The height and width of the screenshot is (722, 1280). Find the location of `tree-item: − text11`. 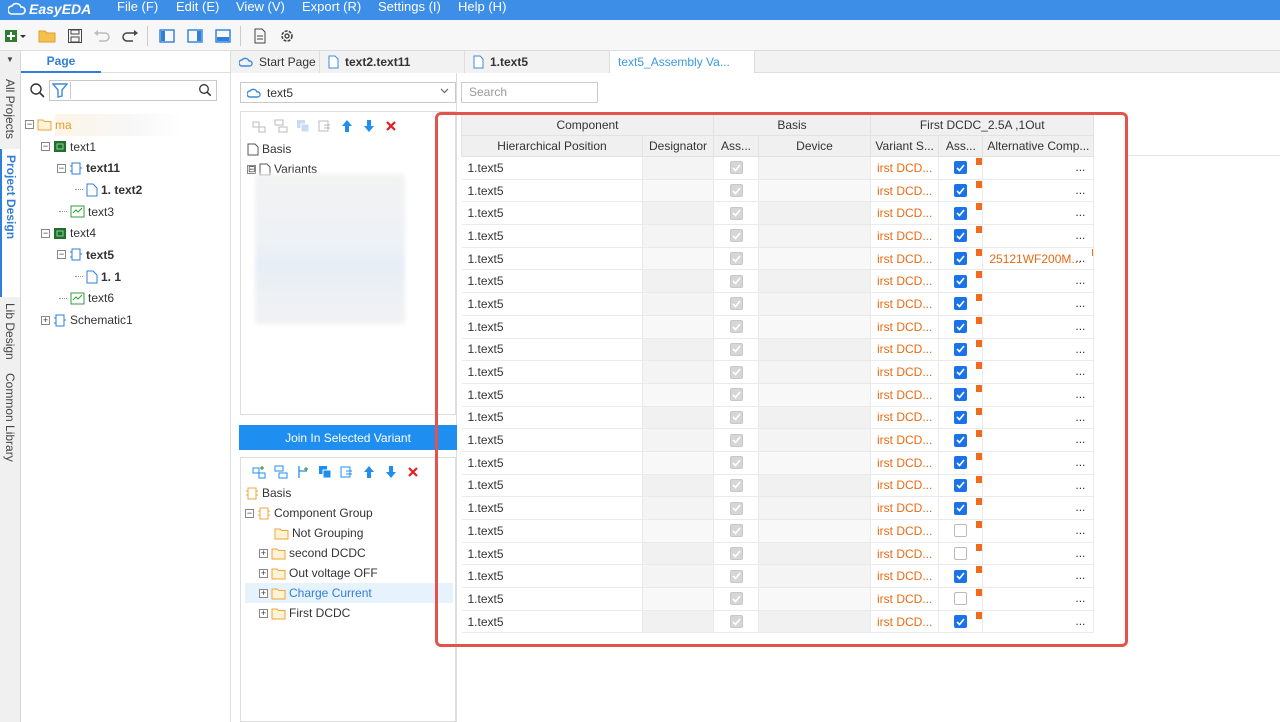

tree-item: − text11 is located at coordinates (125, 168).